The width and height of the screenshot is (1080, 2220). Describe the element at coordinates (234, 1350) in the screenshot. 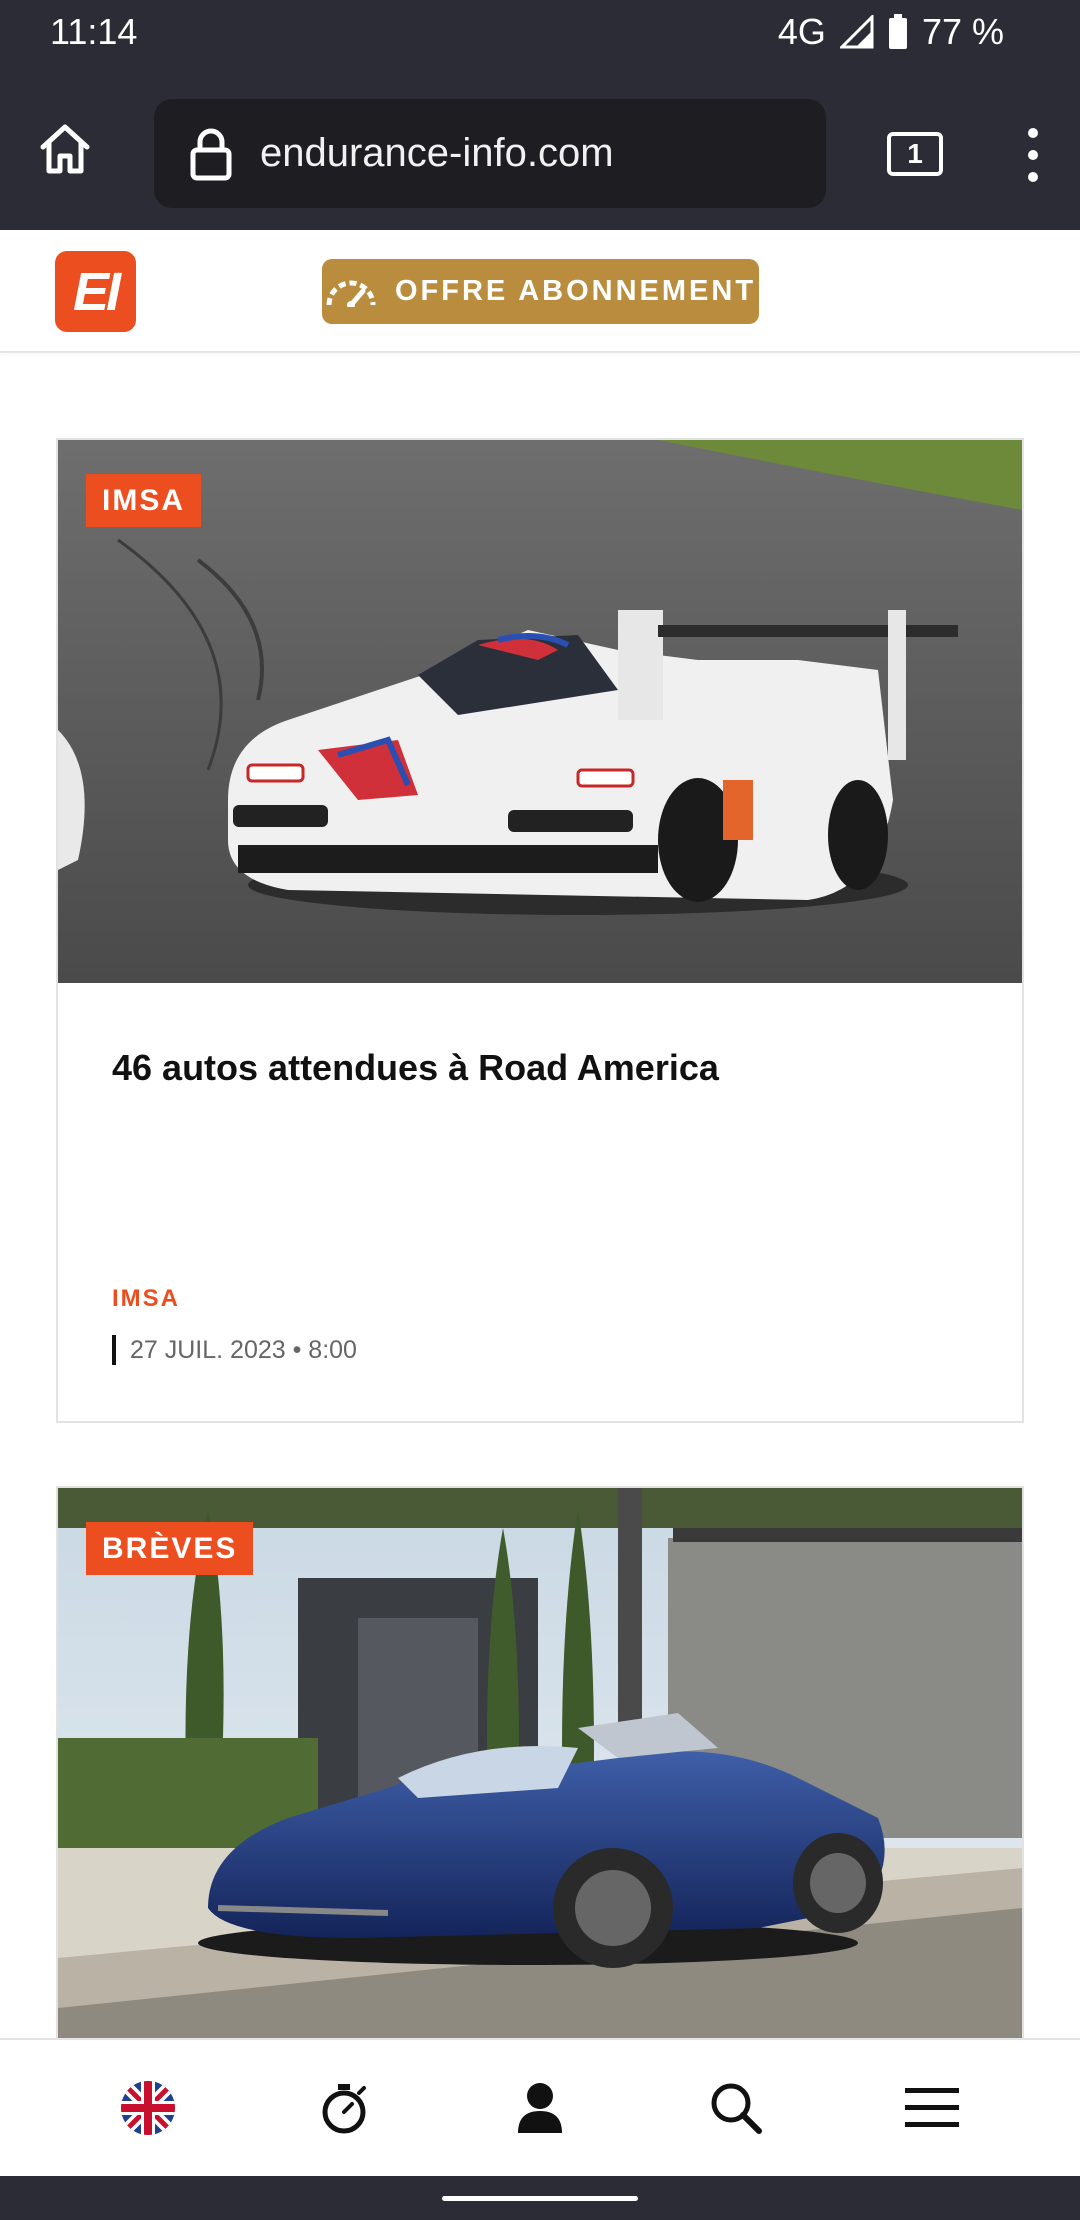

I see `article-date: 27 JUIL. 2023 • 8:00` at that location.